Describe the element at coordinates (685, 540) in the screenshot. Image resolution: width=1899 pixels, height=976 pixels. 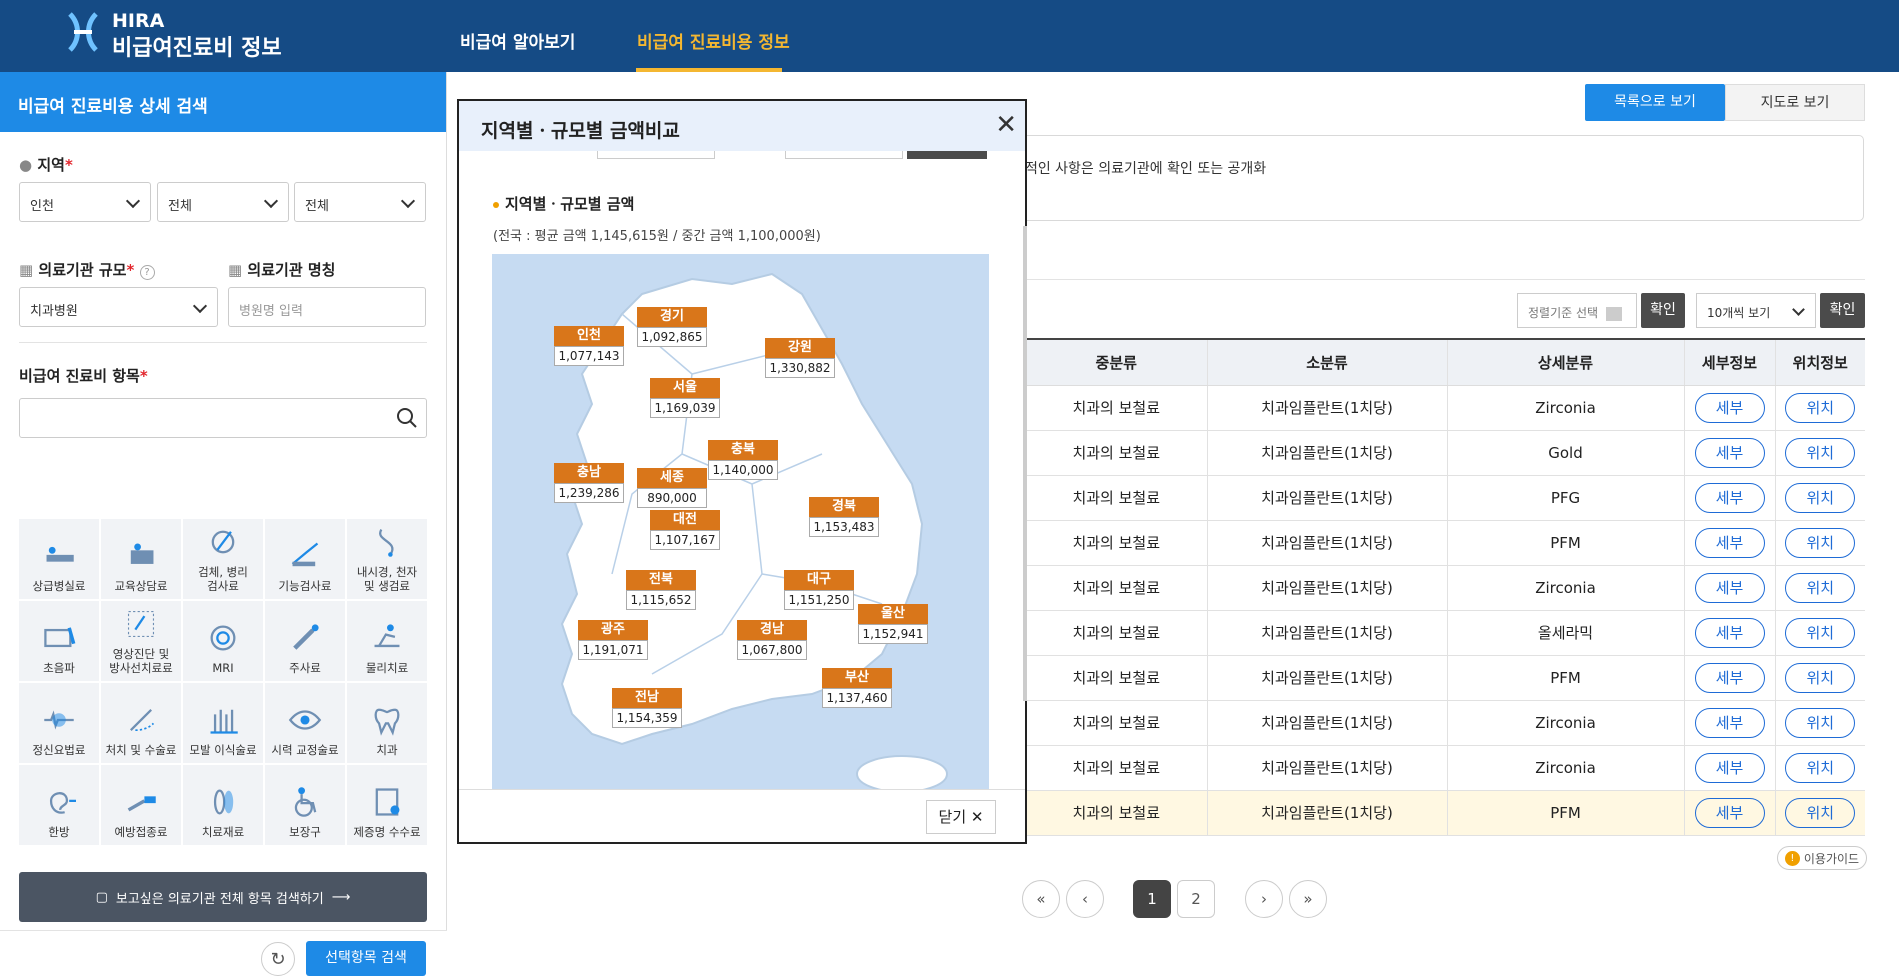
I see `region-value: 1,107,167` at that location.